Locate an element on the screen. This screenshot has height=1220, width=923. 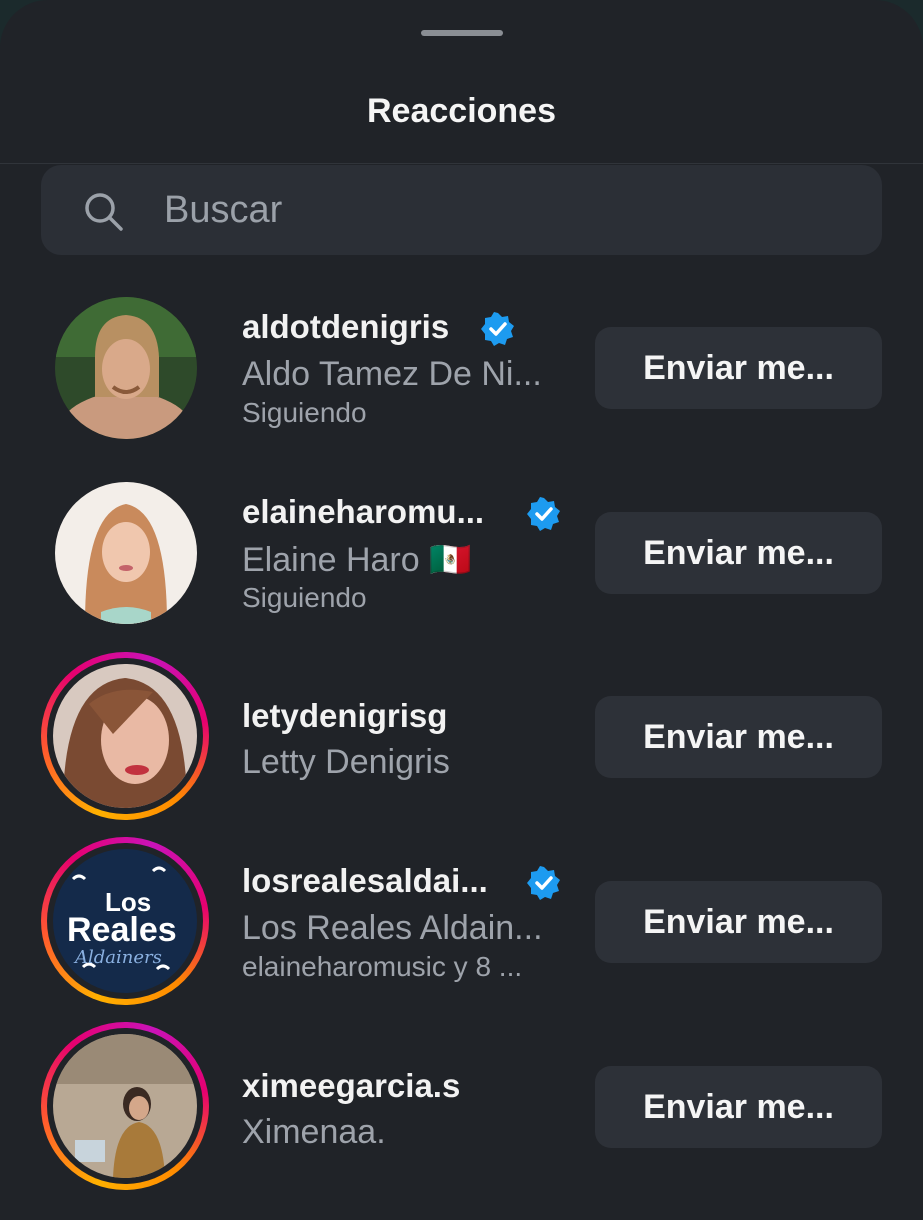
full-name: Ximenaa. is located at coordinates (314, 1132).